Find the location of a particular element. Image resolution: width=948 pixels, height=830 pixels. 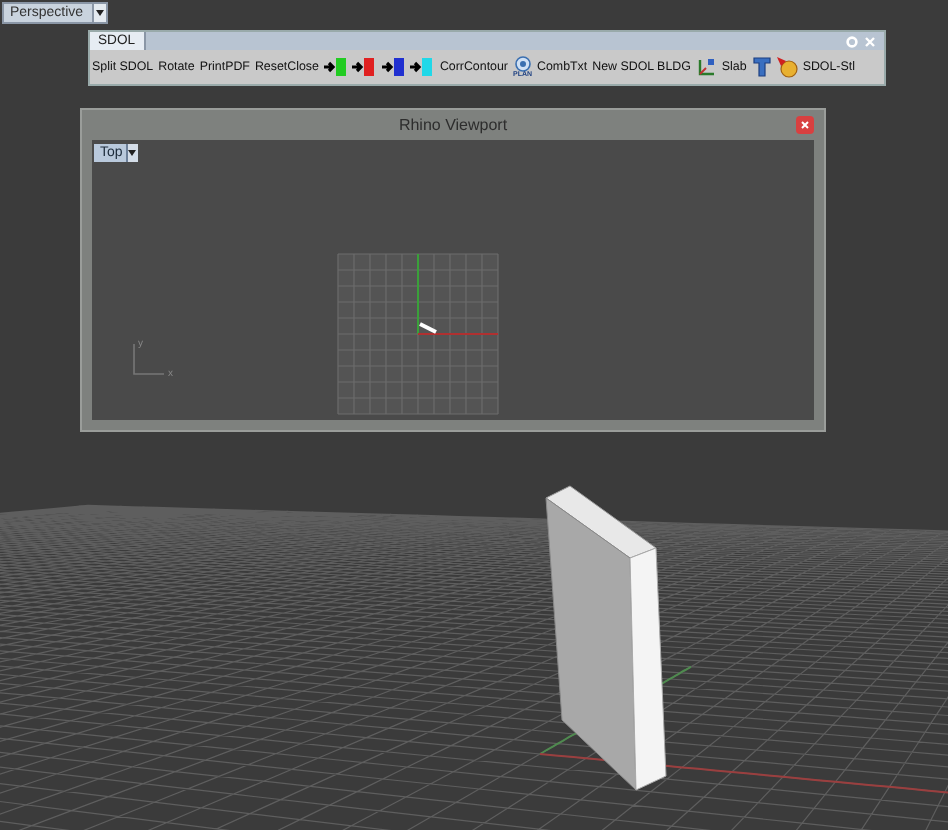

cursor-disc-icon is located at coordinates (787, 67).